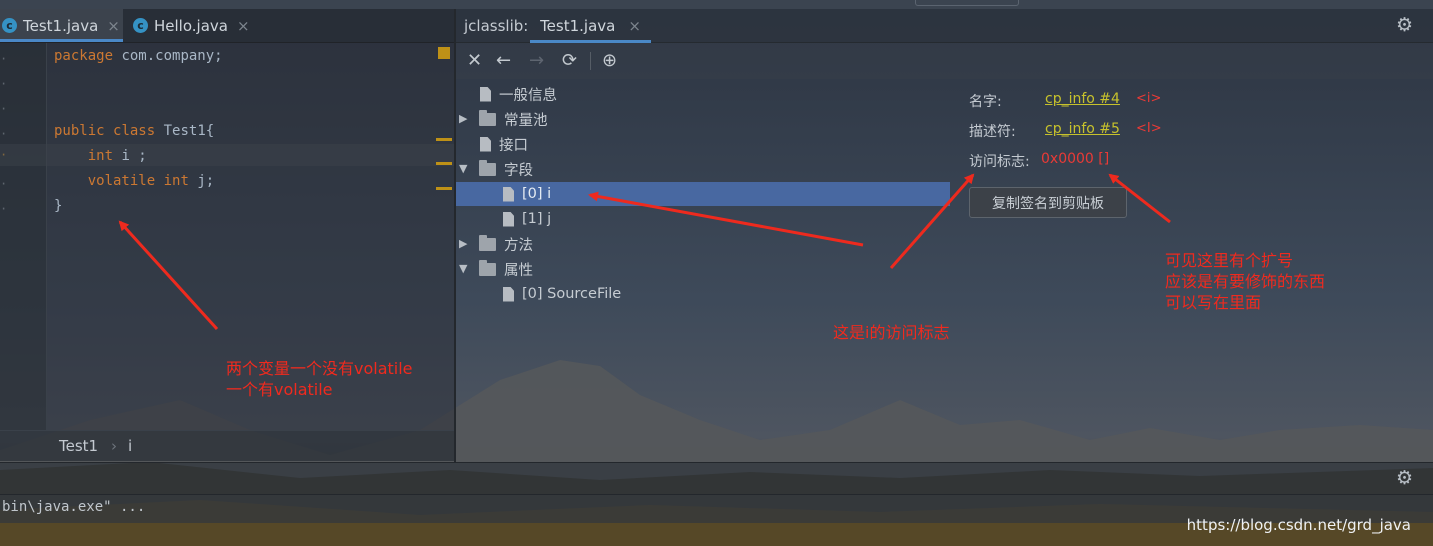  Describe the element at coordinates (716, 478) in the screenshot. I see `run-panel-header: ⚙` at that location.